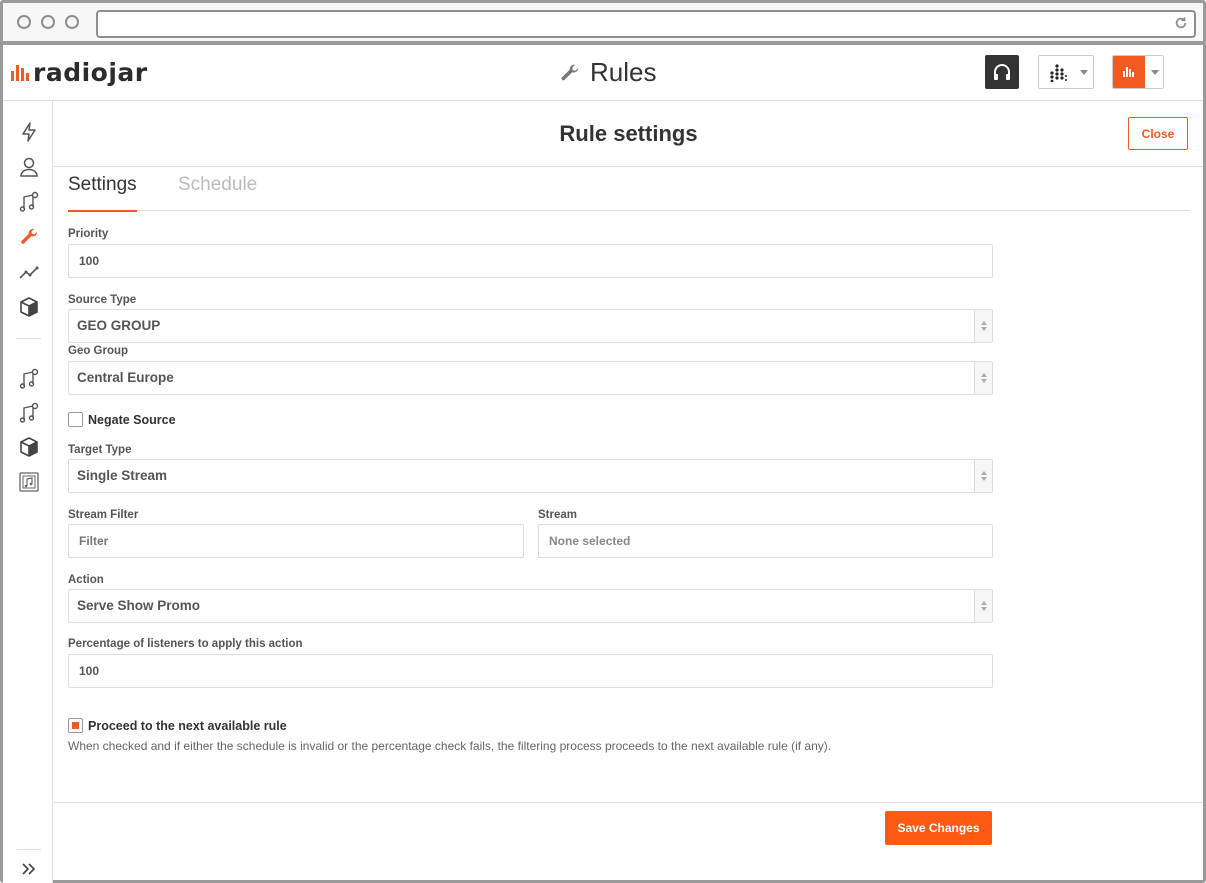  I want to click on radiojar-logo: radiojar, so click(79, 72).